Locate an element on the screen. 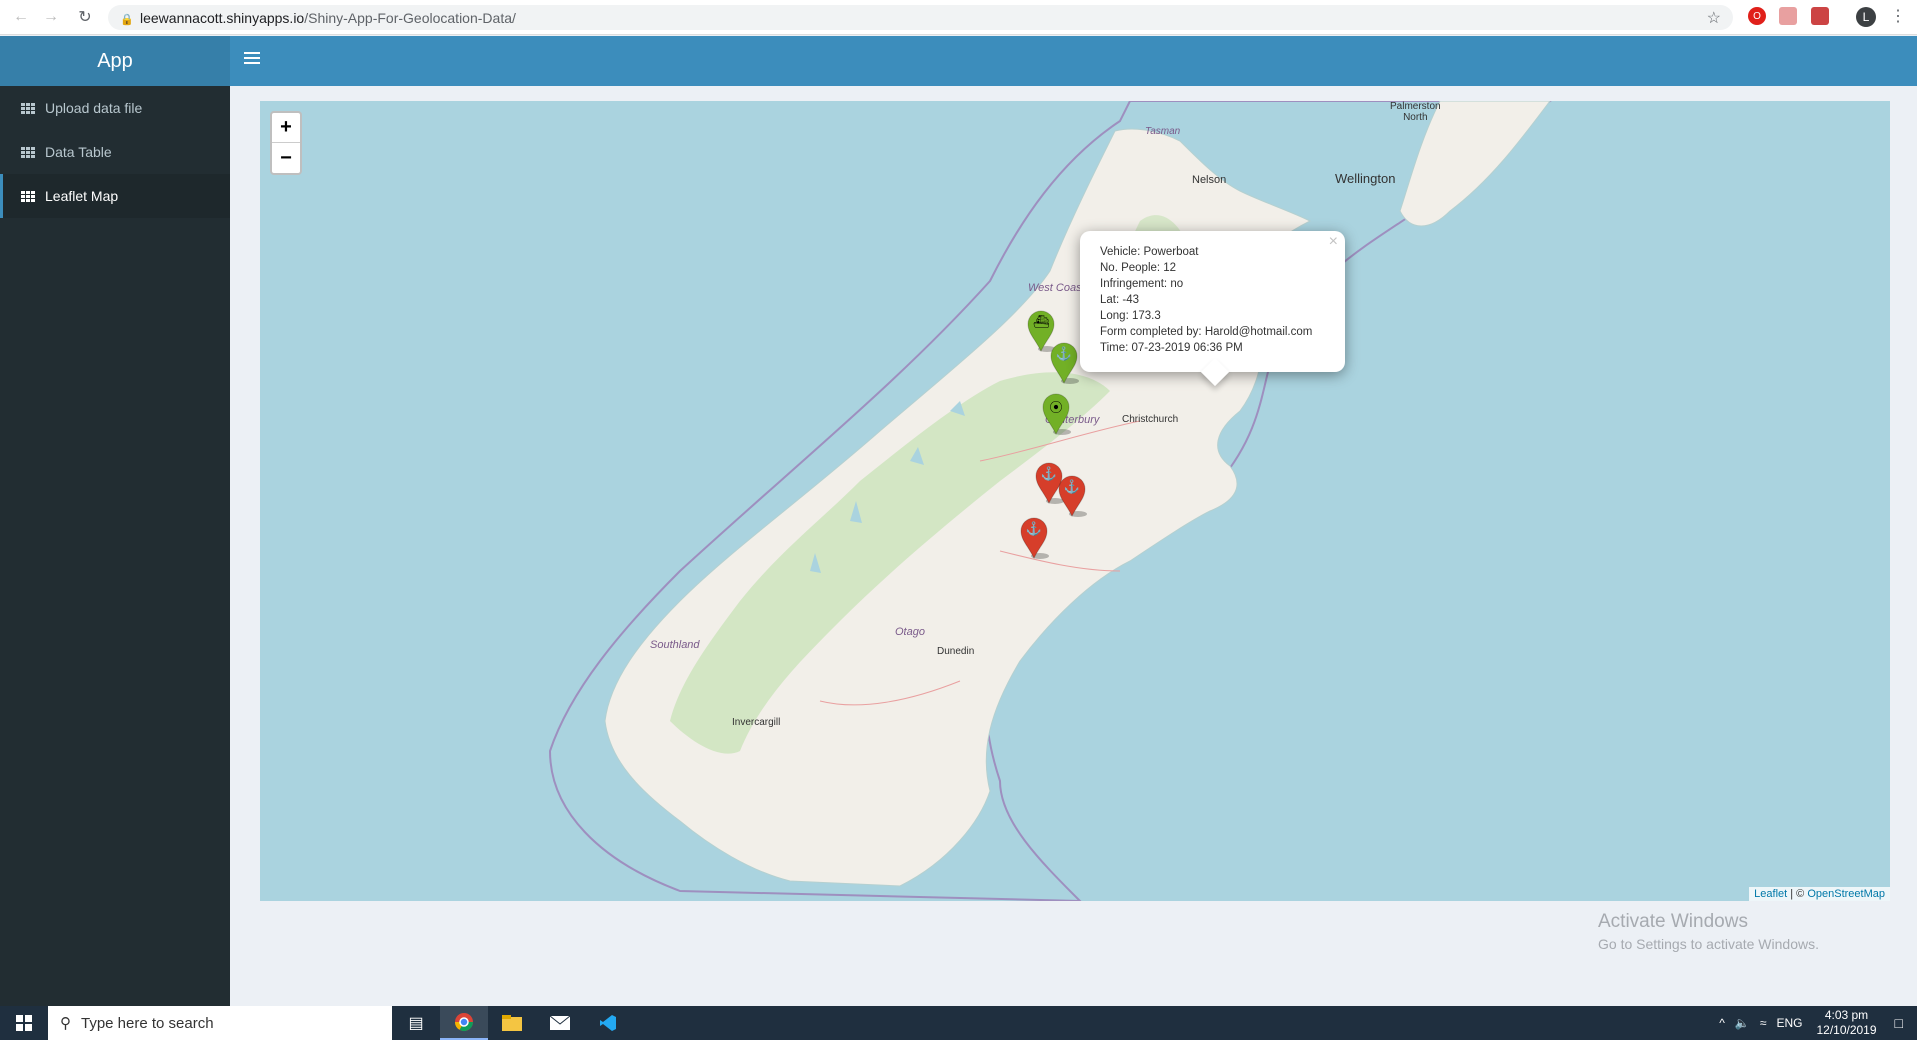  popup-close-button: × is located at coordinates (1333, 242).